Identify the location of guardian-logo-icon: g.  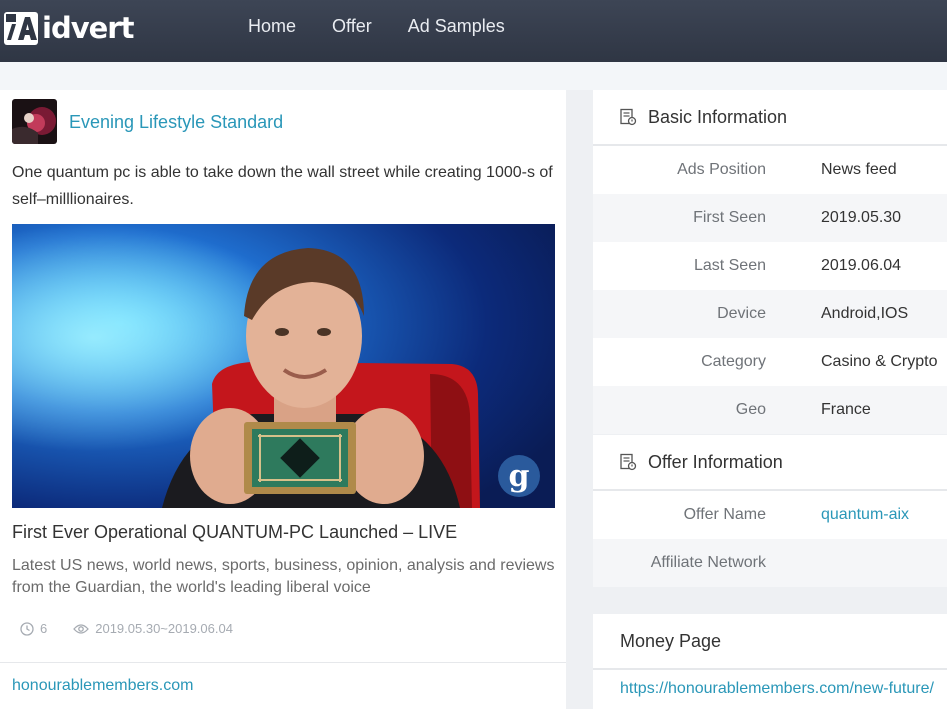
(519, 476).